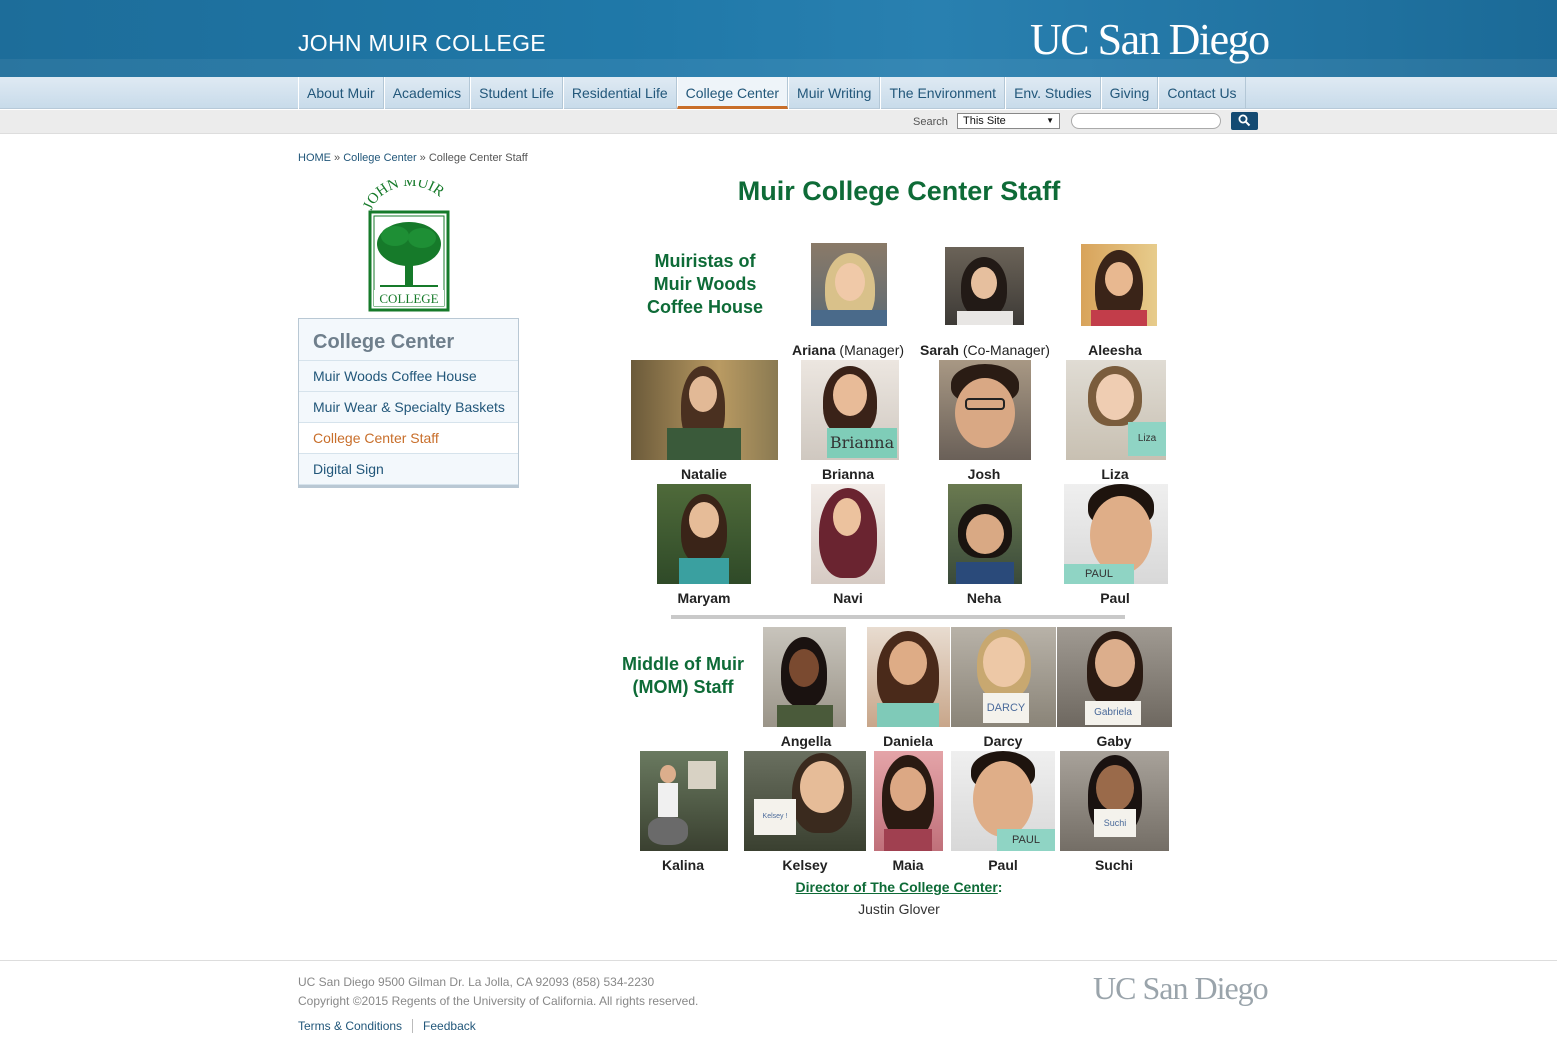  Describe the element at coordinates (908, 801) in the screenshot. I see `staff-photo-maia` at that location.